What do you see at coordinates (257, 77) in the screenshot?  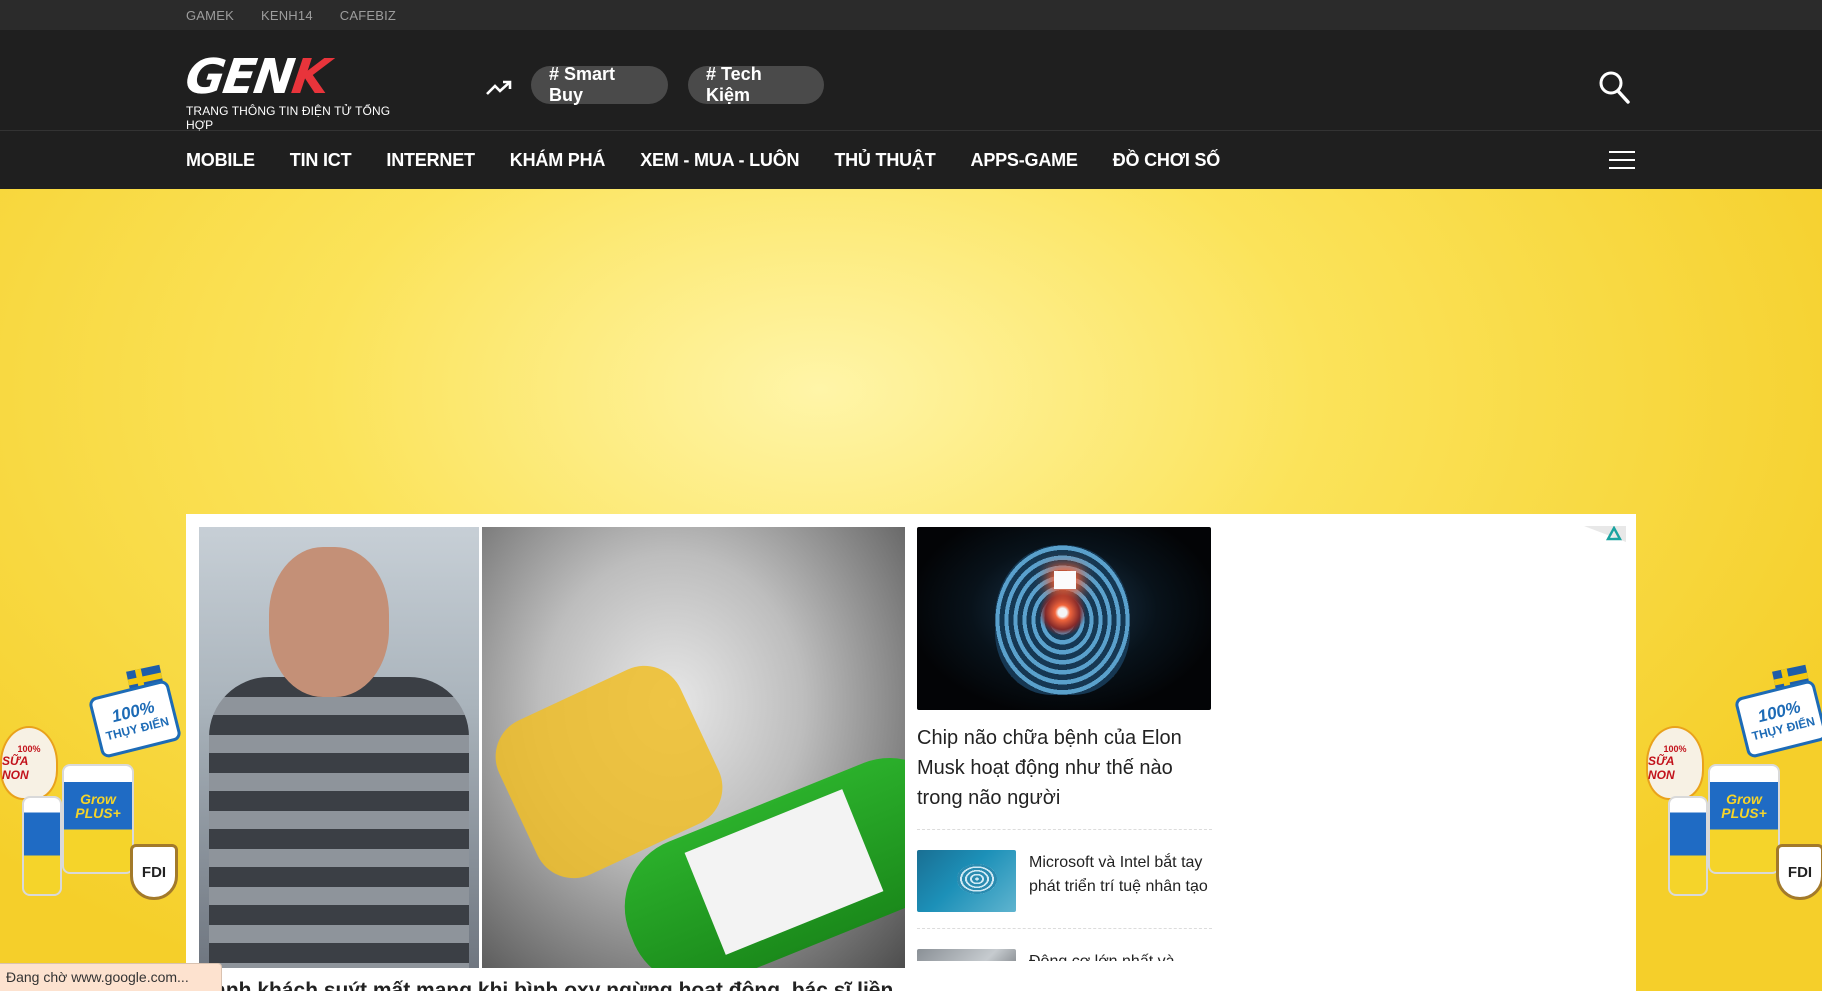 I see `logo-wordmark: GENK` at bounding box center [257, 77].